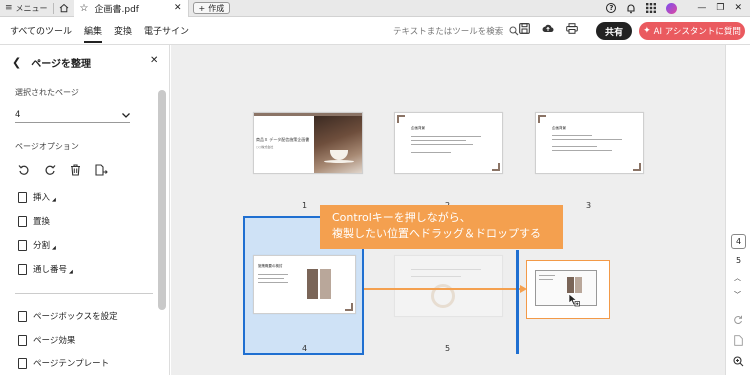  I want to click on page-thumbnail-2: 企画背景, so click(448, 143).